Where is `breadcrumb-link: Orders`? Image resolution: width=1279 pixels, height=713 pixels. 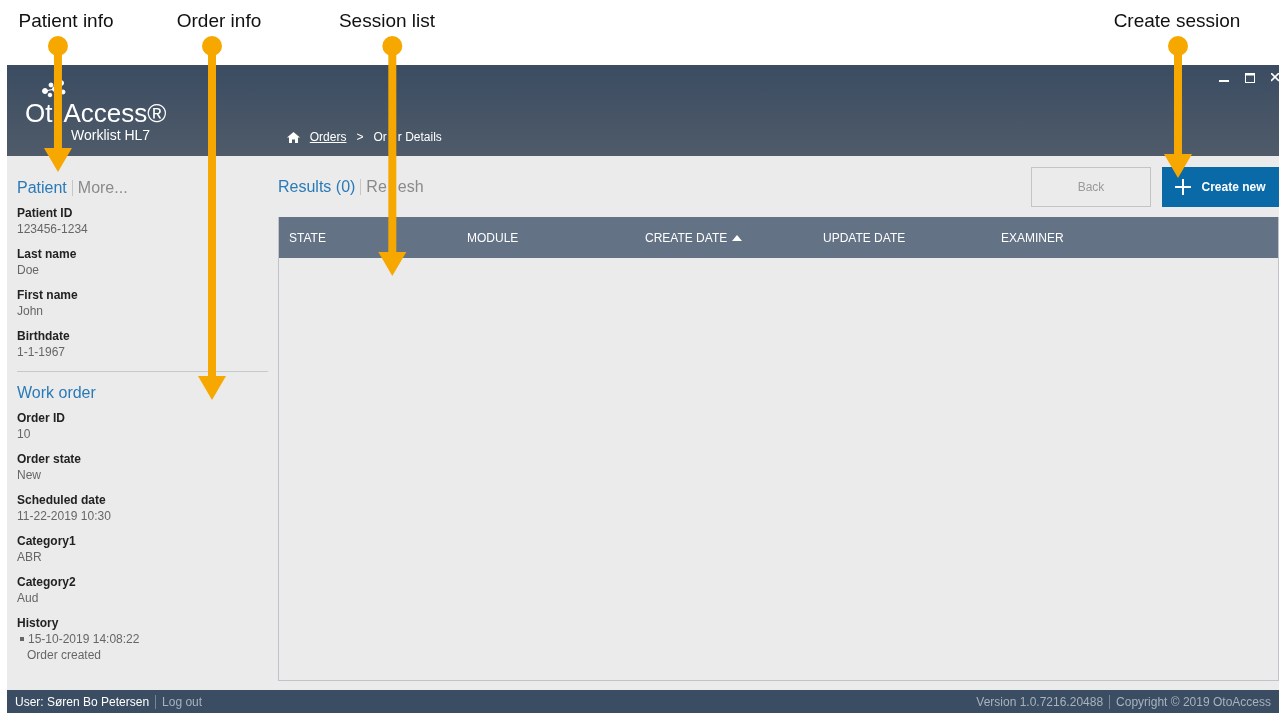 breadcrumb-link: Orders is located at coordinates (328, 137).